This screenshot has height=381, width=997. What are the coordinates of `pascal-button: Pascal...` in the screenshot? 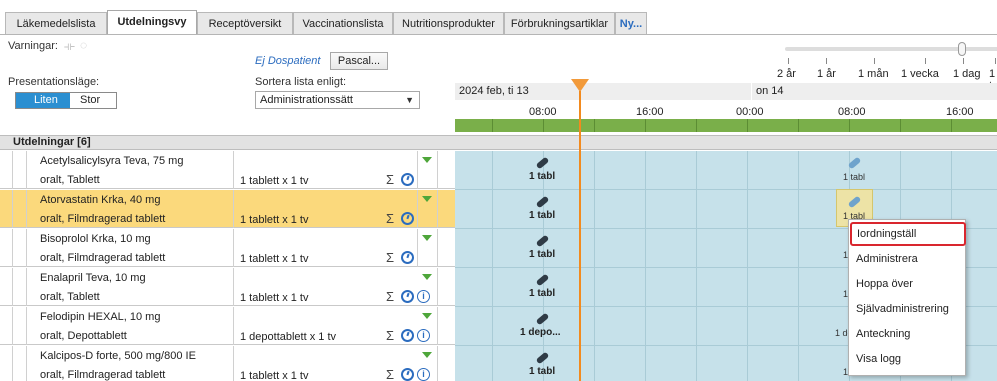 It's located at (359, 61).